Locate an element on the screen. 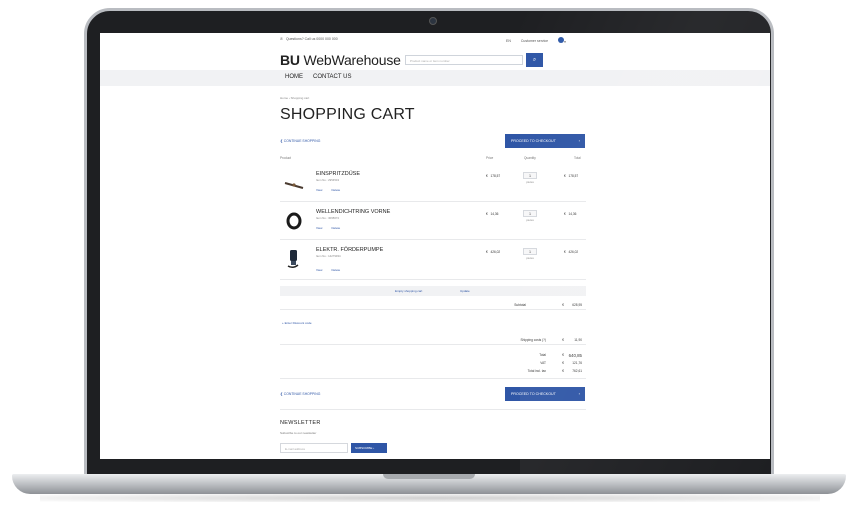 This screenshot has width=858, height=522. newsletter-subtitle: Subscribe to our newsletter is located at coordinates (298, 433).